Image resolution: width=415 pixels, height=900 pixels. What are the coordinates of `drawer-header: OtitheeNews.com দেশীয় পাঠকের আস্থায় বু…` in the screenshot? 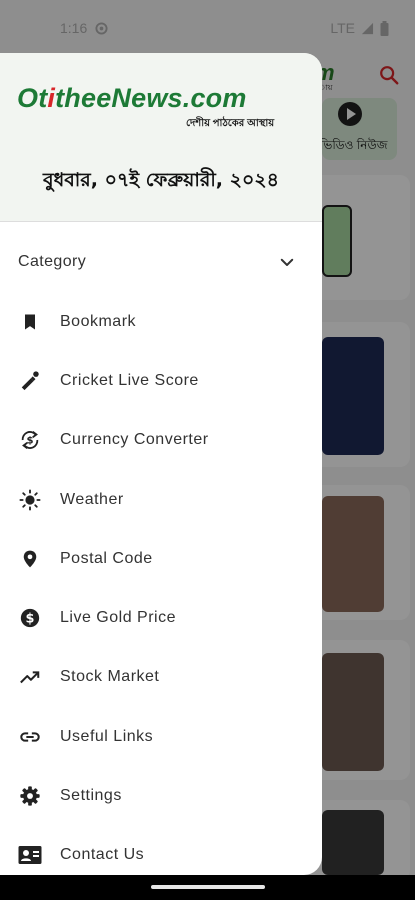 It's located at (161, 137).